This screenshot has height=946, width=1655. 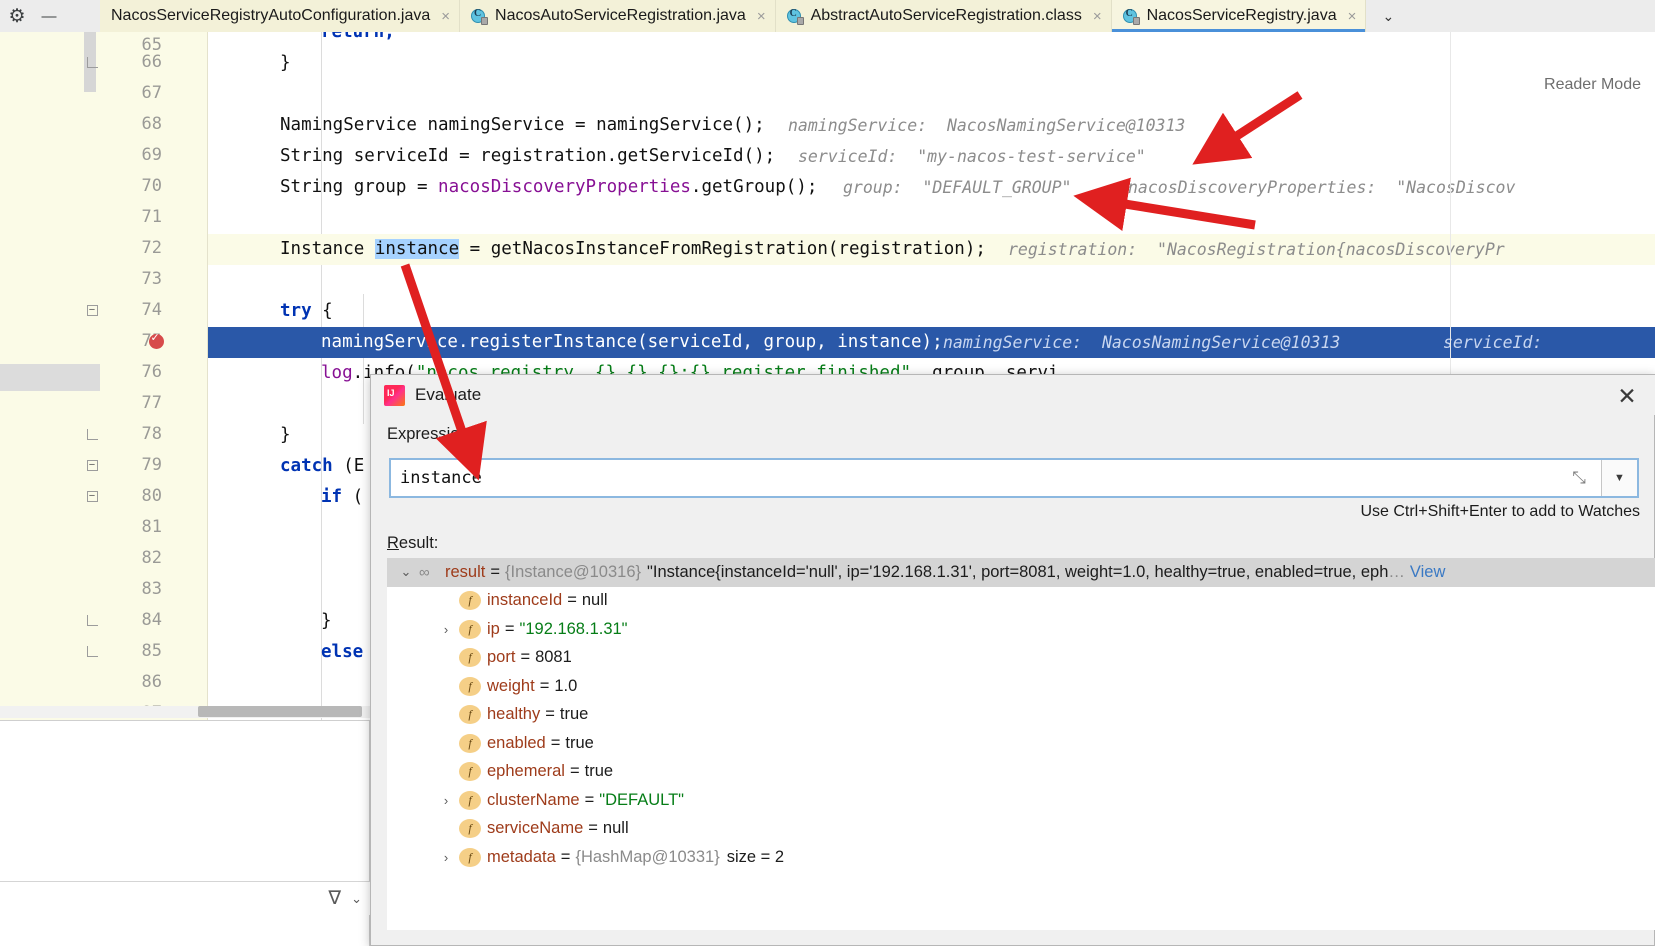 What do you see at coordinates (514, 714) in the screenshot?
I see `tree-node-name: healthy` at bounding box center [514, 714].